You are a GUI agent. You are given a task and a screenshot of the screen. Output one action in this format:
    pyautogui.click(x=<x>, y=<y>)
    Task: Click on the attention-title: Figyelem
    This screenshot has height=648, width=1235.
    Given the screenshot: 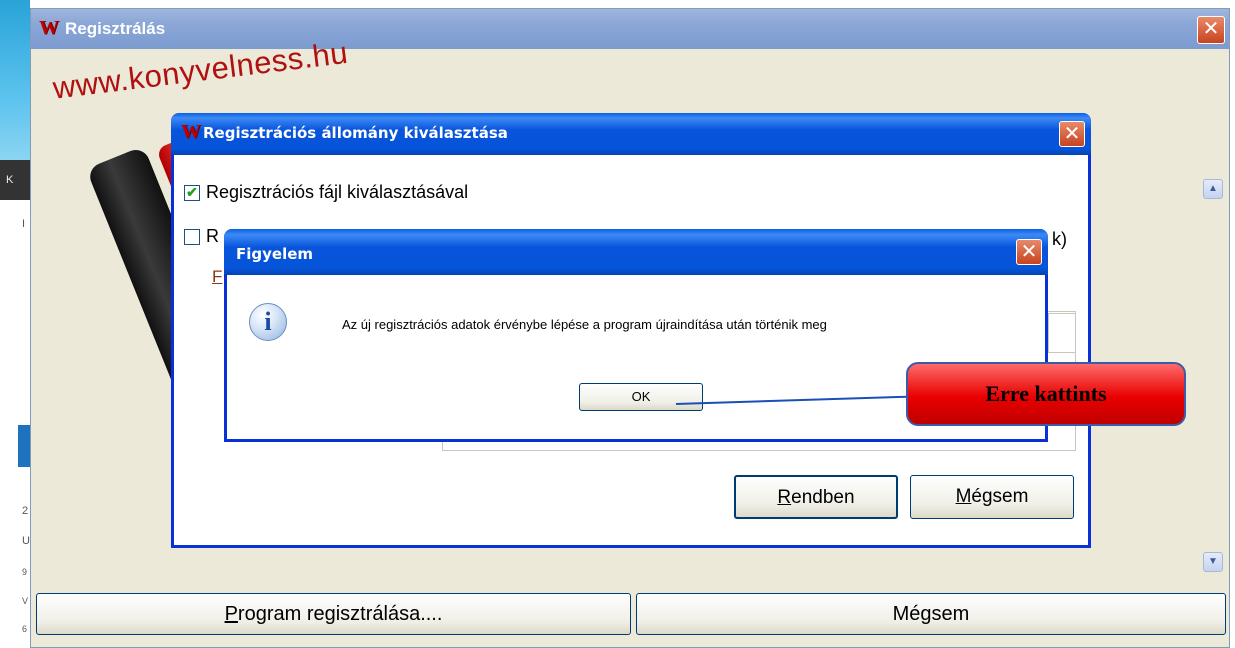 What is the action you would take?
    pyautogui.click(x=275, y=254)
    